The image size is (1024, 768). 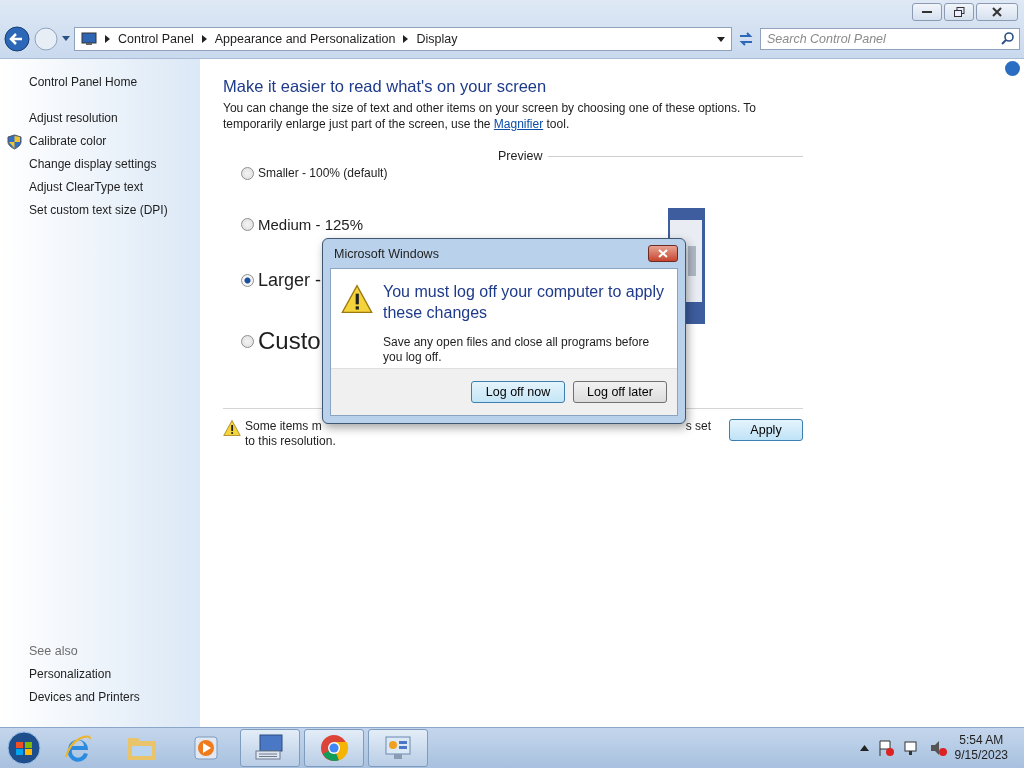 I want to click on dialog-heading: You must log off your computer to apply these changes, so click(x=524, y=302).